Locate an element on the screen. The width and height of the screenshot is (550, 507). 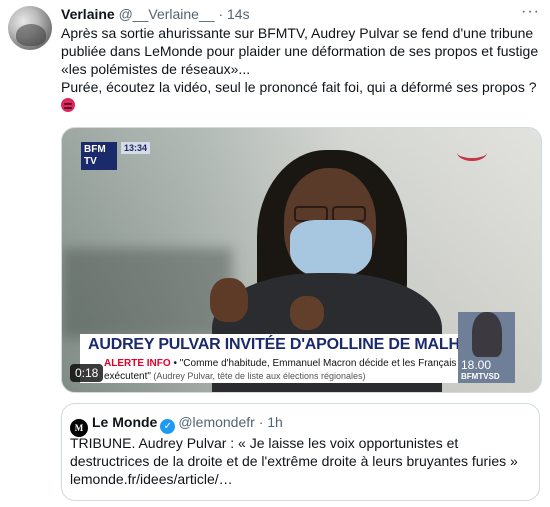
user-avatar is located at coordinates (30, 28).